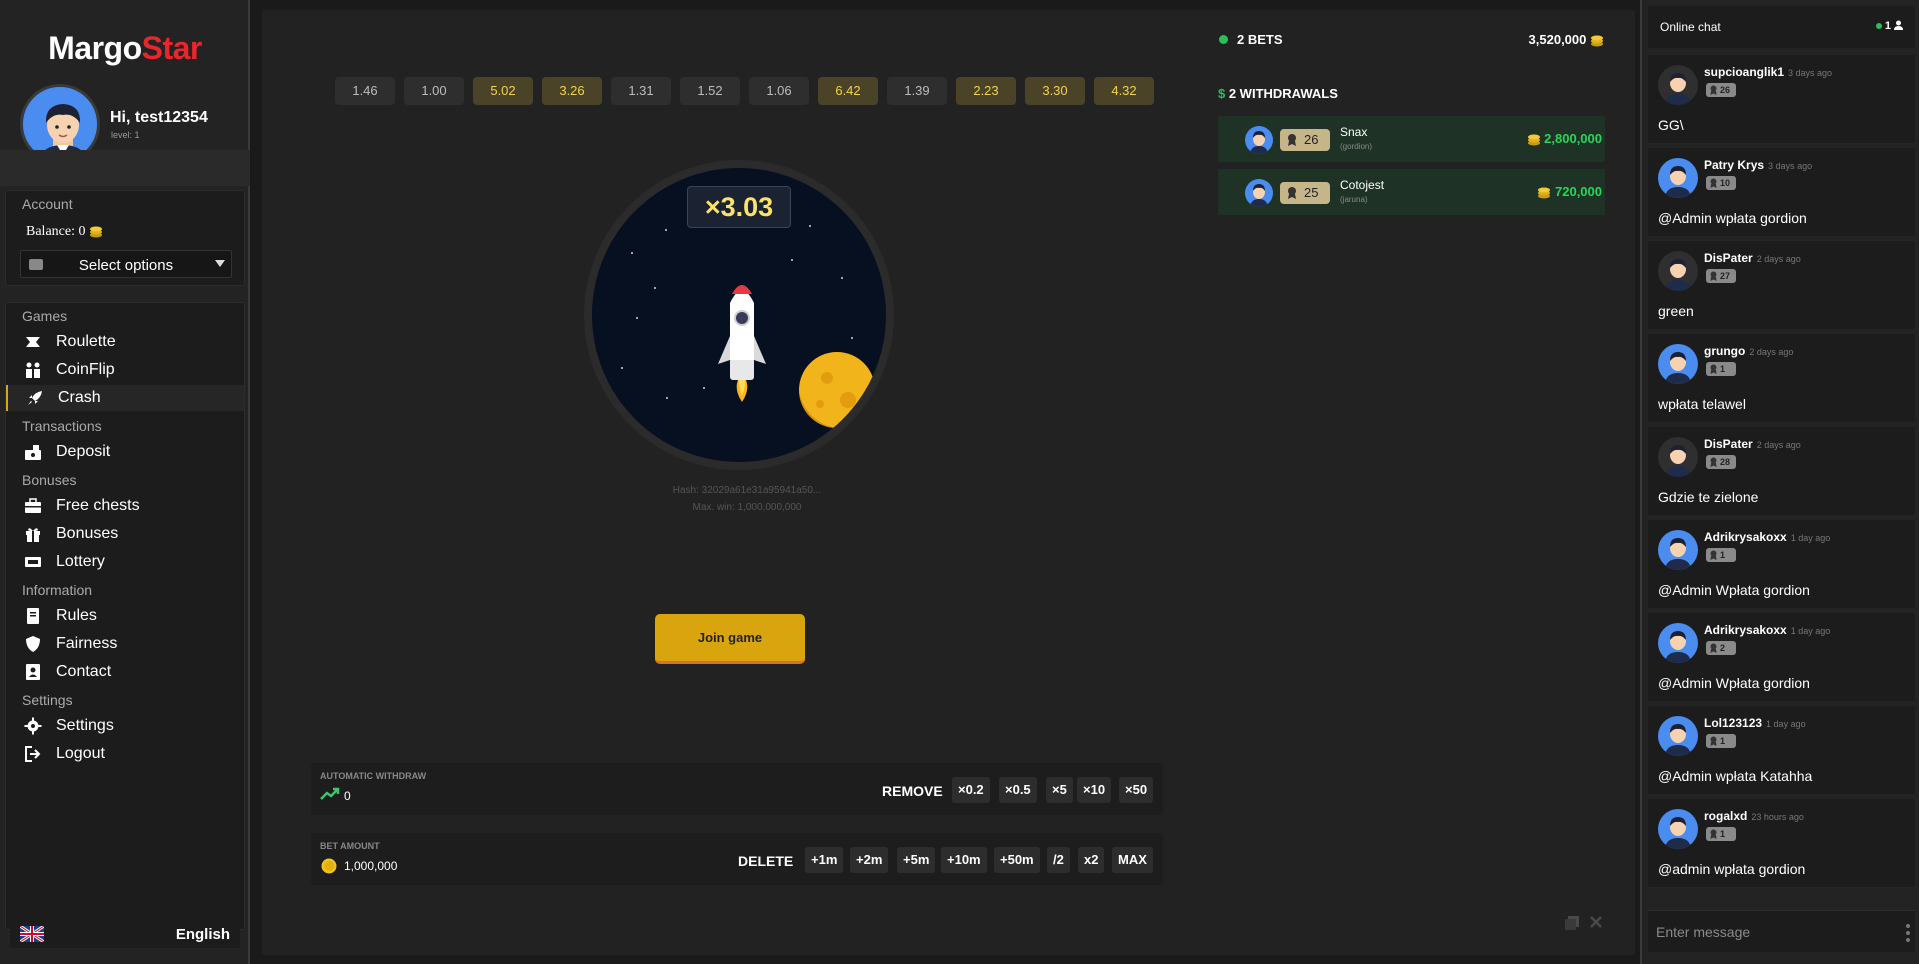 This screenshot has width=1919, height=964. I want to click on aw-chip-5: ×5, so click(1059, 790).